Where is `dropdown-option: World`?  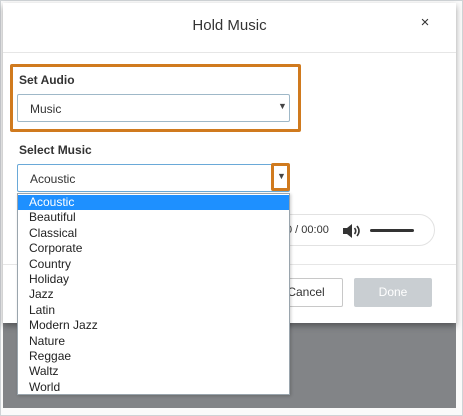
dropdown-option: World is located at coordinates (153, 387).